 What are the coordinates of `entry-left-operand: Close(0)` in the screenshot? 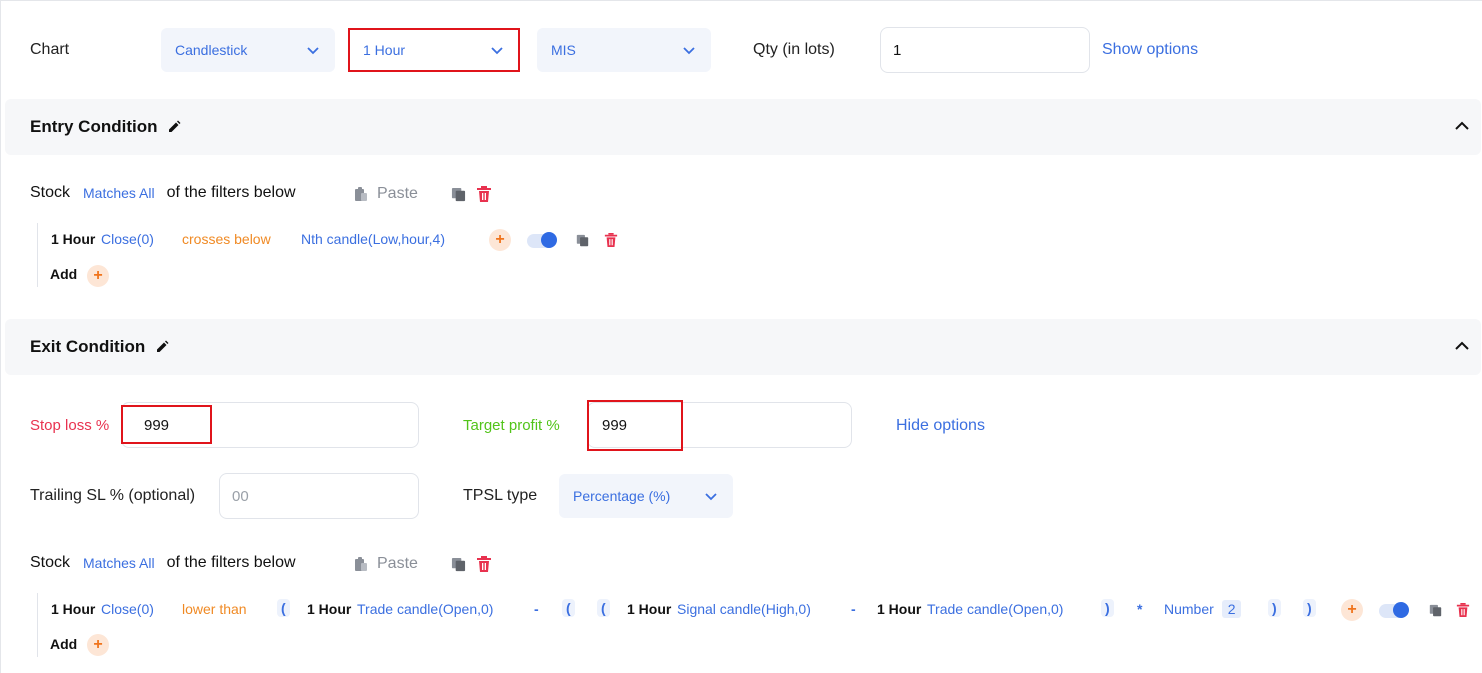 It's located at (127, 239).